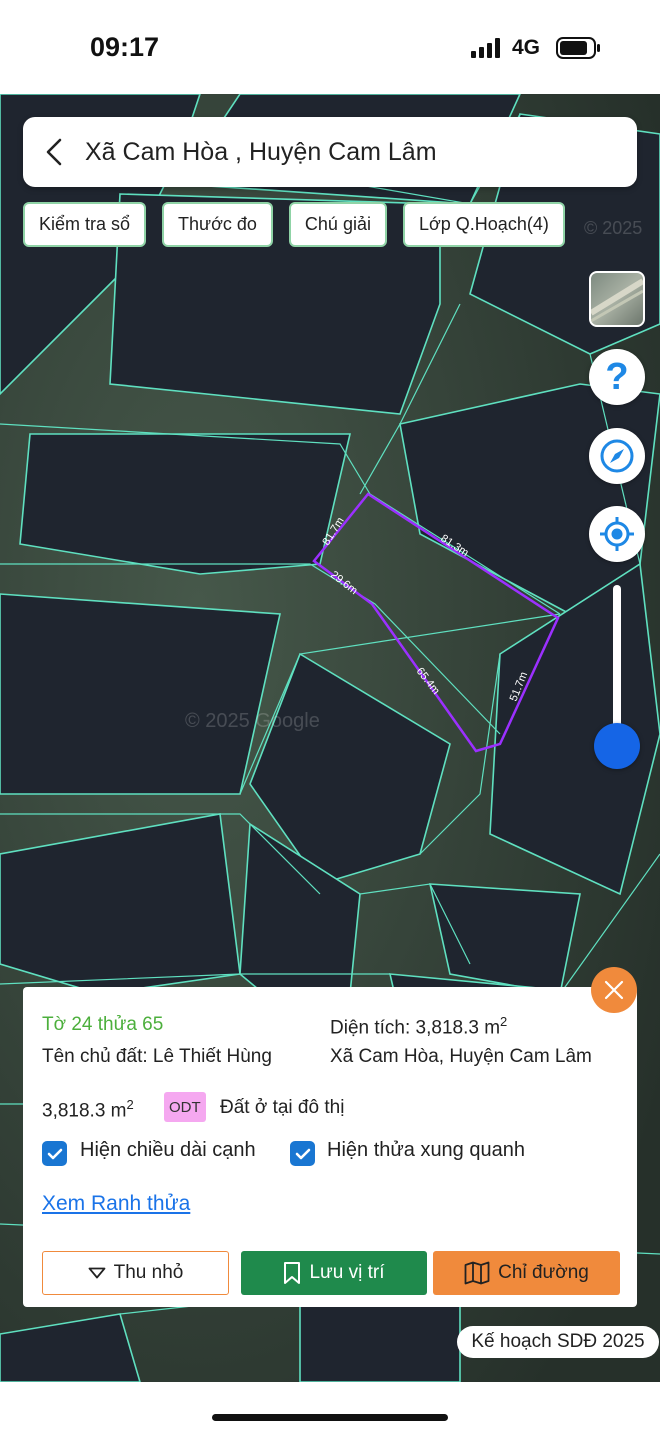 Image resolution: width=660 pixels, height=1434 pixels. I want to click on status-bar: 09:17 4G, so click(330, 47).